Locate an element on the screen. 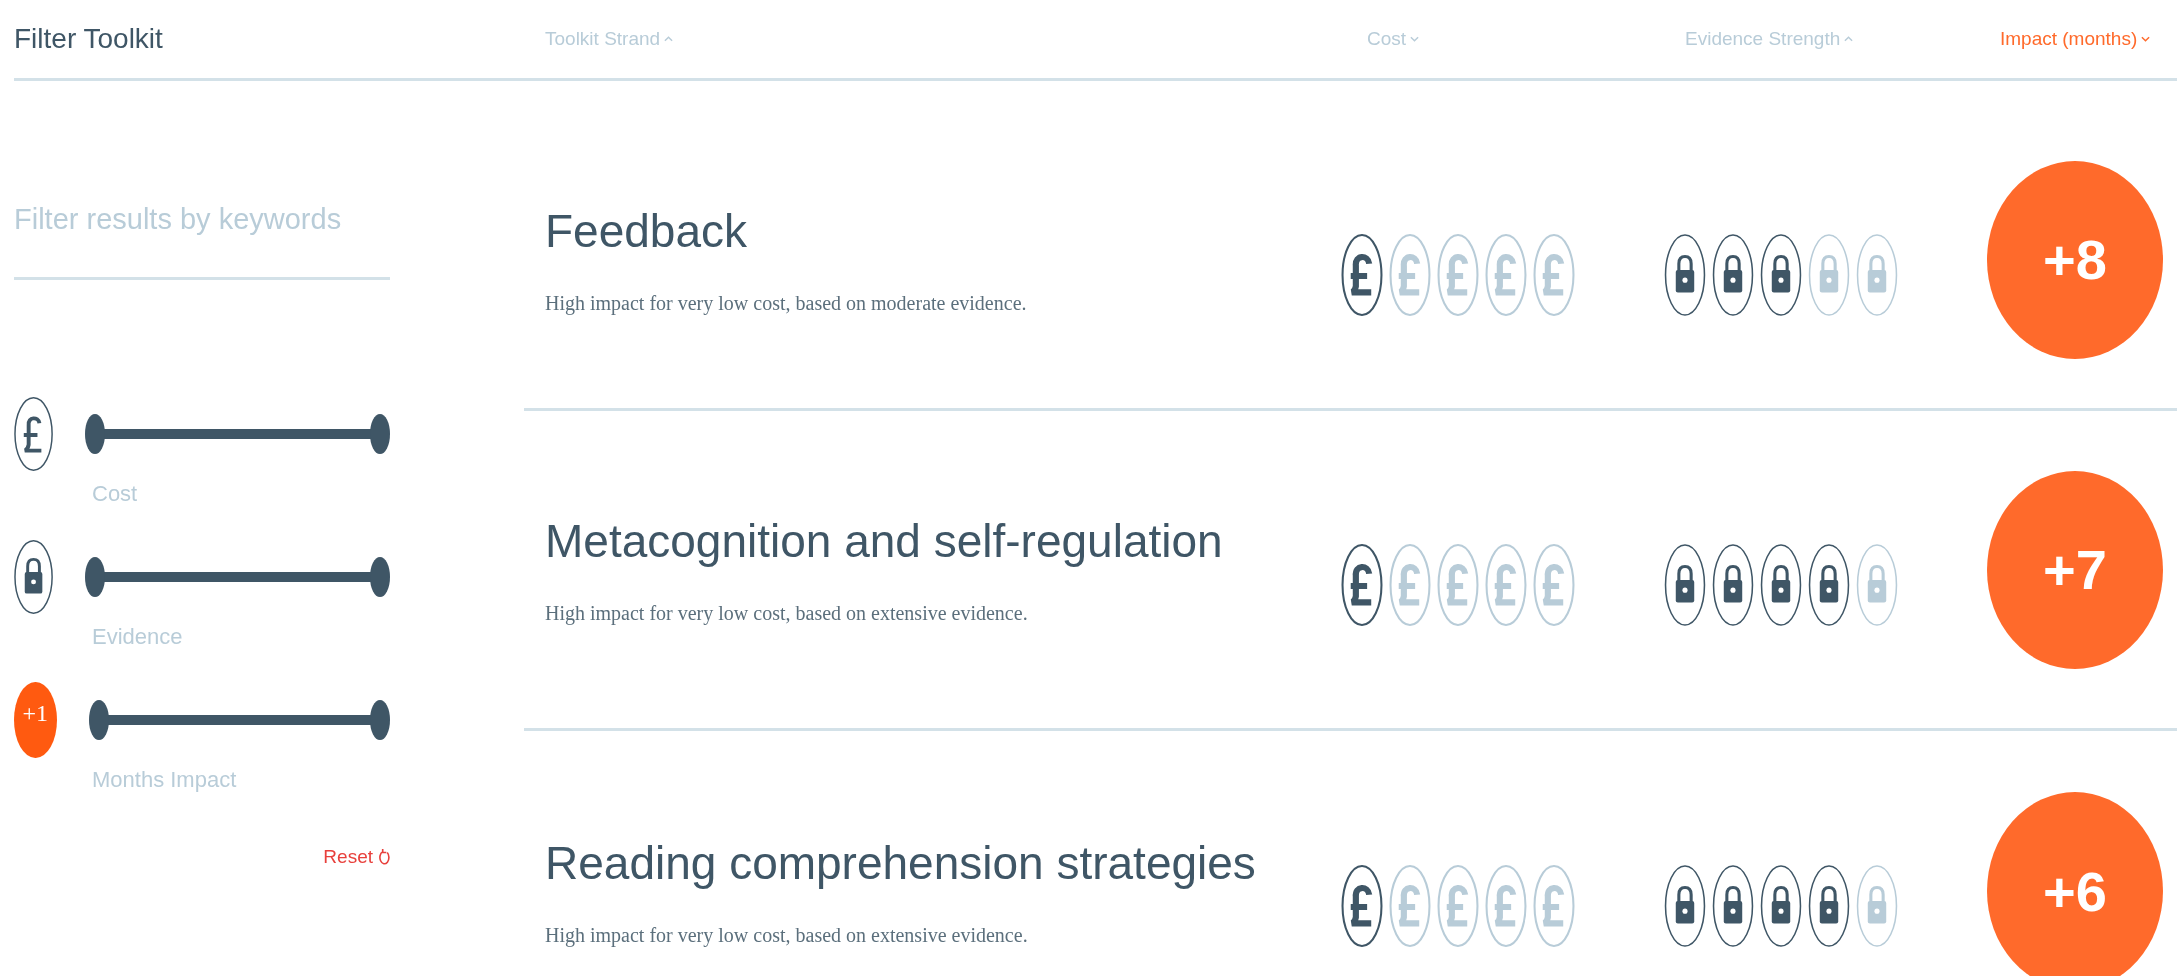 The width and height of the screenshot is (2177, 976). reset-button: Reset is located at coordinates (356, 857).